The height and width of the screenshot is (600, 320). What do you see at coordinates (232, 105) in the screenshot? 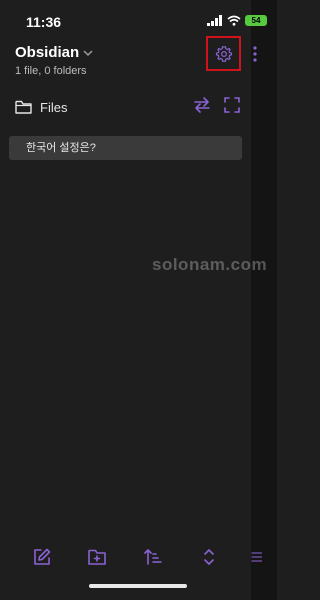
I see `expand-icon` at bounding box center [232, 105].